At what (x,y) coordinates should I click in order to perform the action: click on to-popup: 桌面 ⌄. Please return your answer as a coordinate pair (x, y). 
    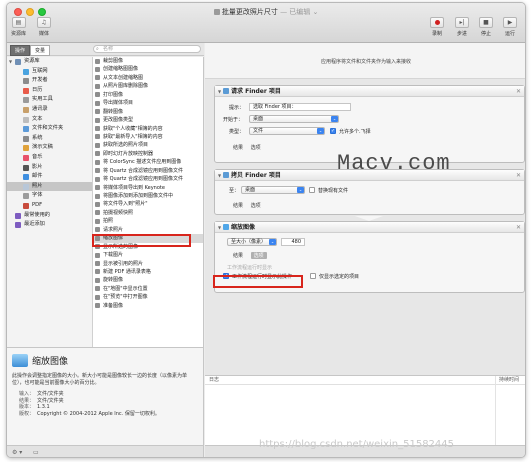
    Looking at the image, I should click on (273, 190).